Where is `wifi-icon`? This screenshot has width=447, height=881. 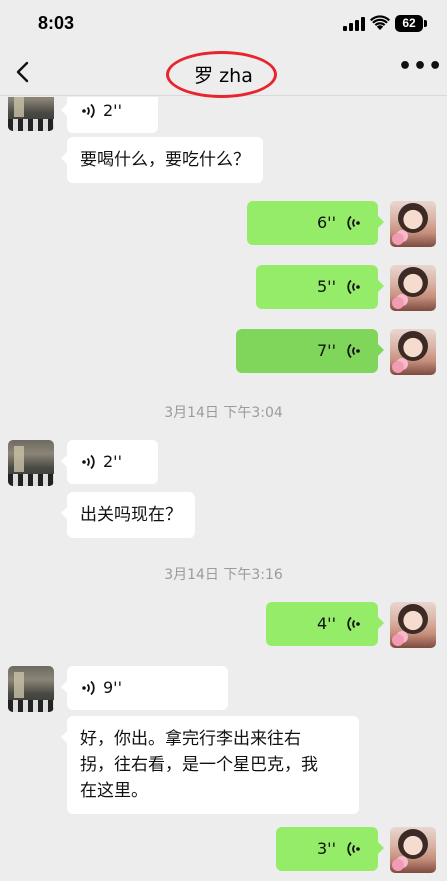 wifi-icon is located at coordinates (380, 22).